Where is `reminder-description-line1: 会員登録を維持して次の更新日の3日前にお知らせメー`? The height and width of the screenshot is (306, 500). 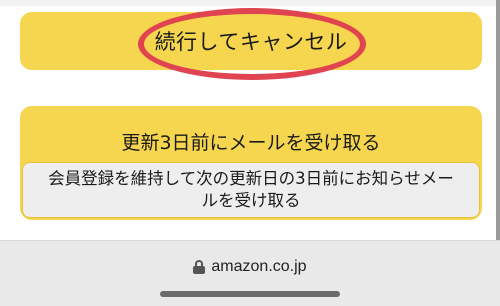
reminder-description-line1: 会員登録を維持して次の更新日の3日前にお知らせメー is located at coordinates (251, 178).